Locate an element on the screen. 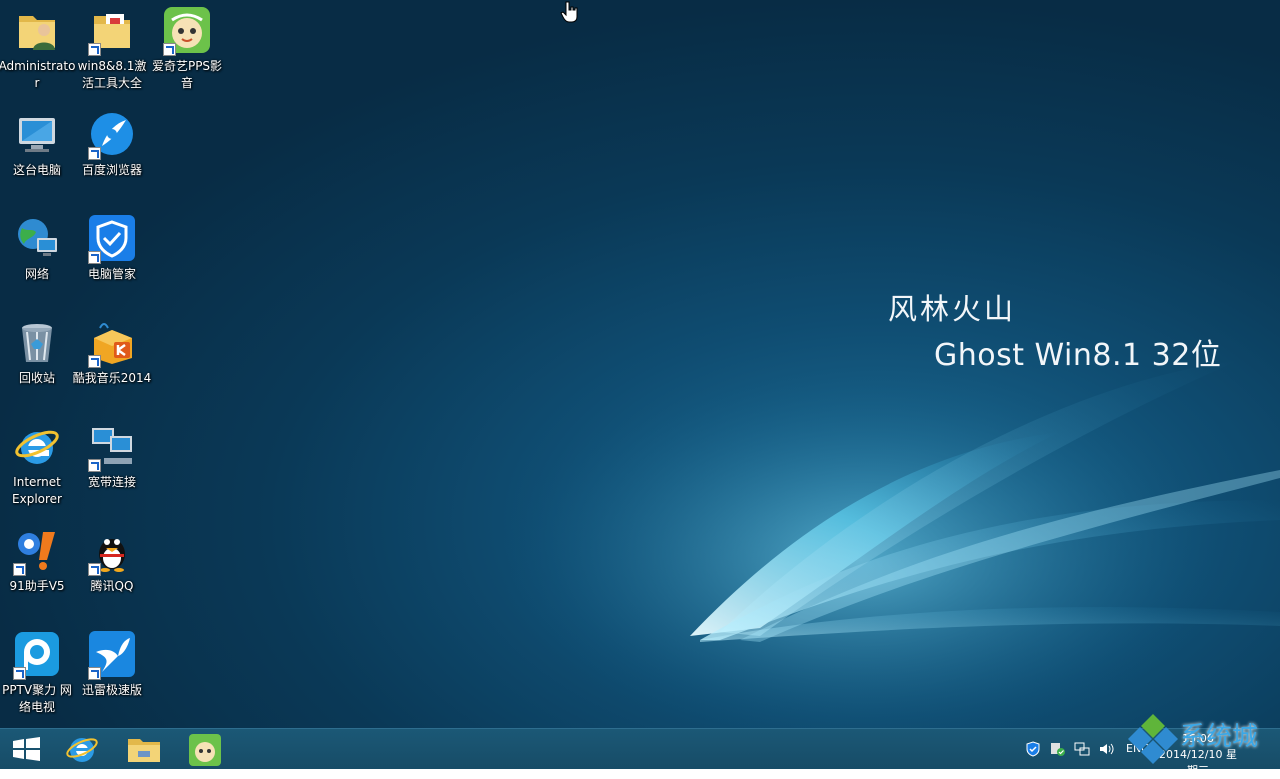  desktop-icon-internet-explorer: Internet Explorer is located at coordinates (37, 466).